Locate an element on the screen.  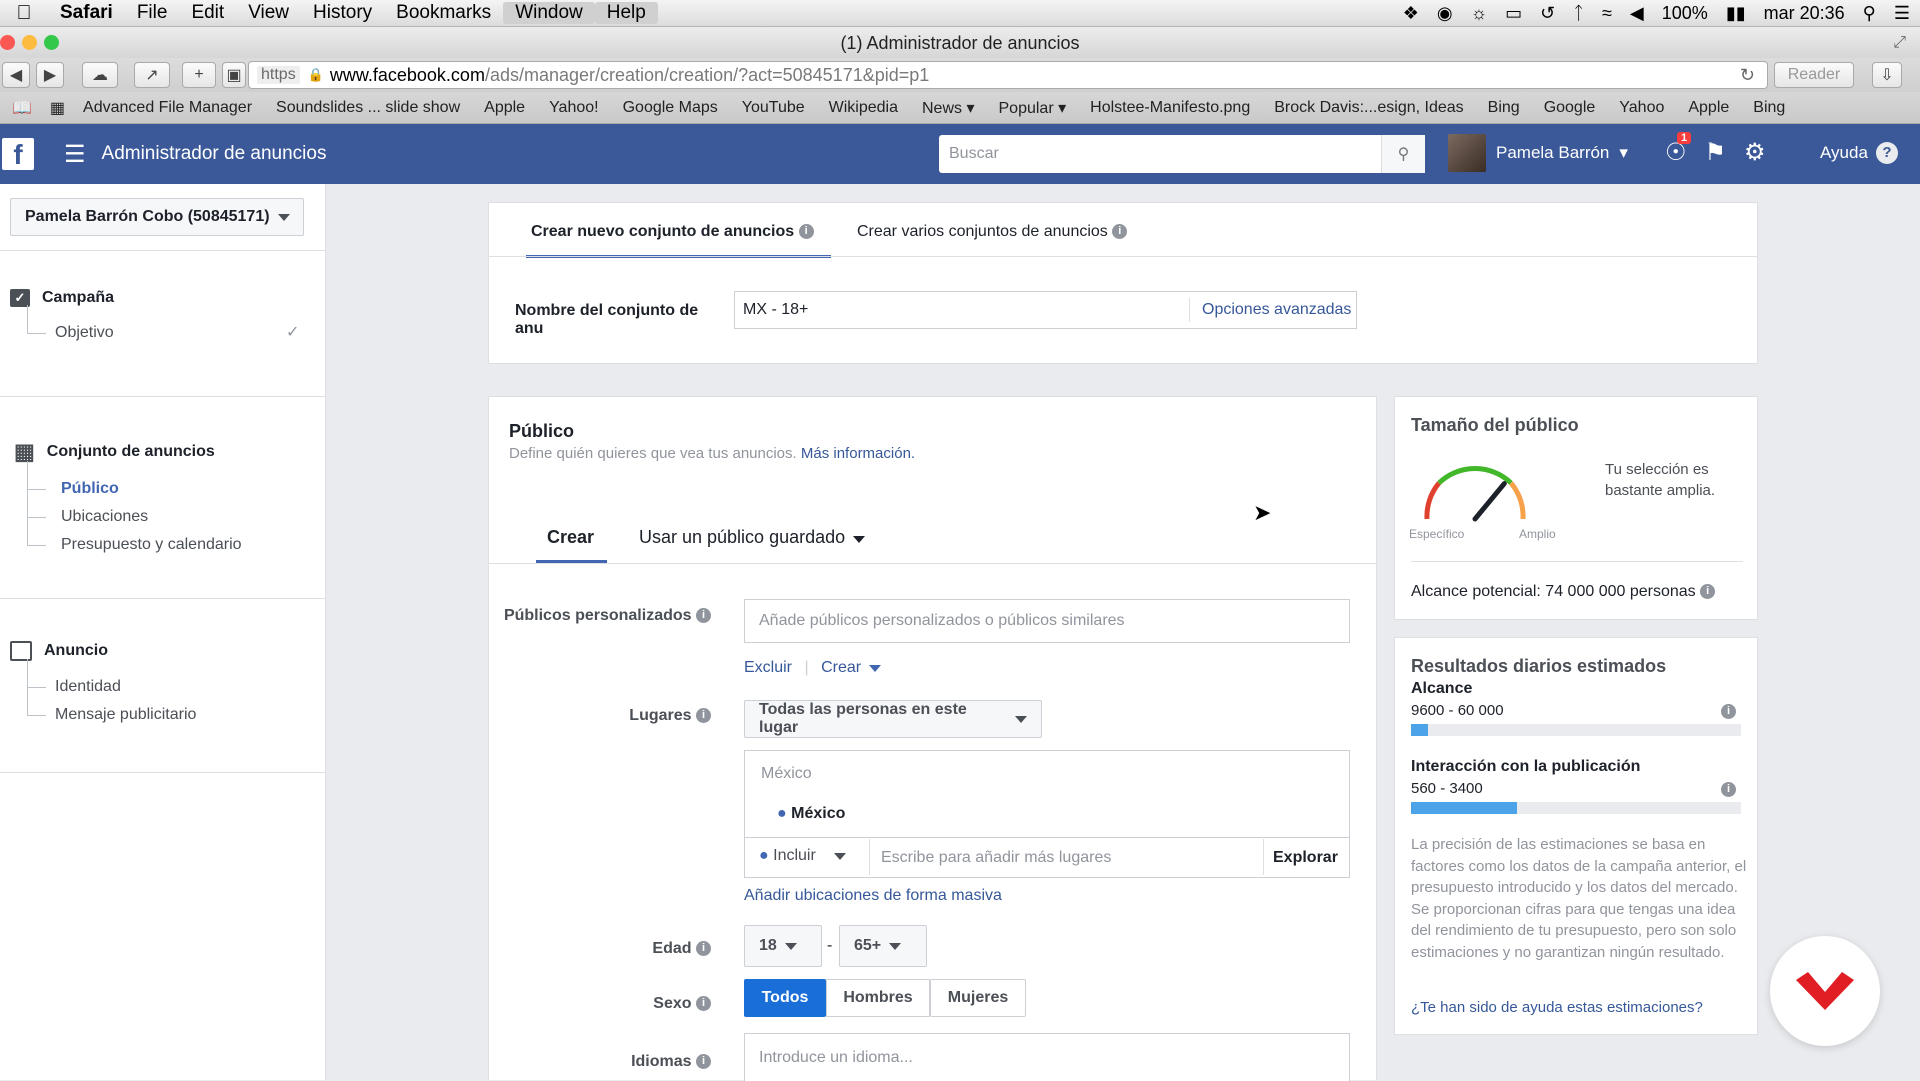
menu-history: History is located at coordinates (342, 13).